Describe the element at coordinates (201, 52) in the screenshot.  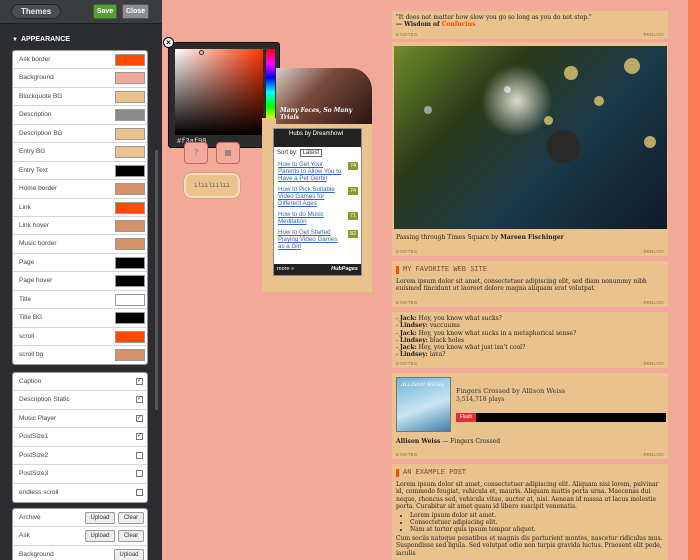
I see `picker-cursor` at that location.